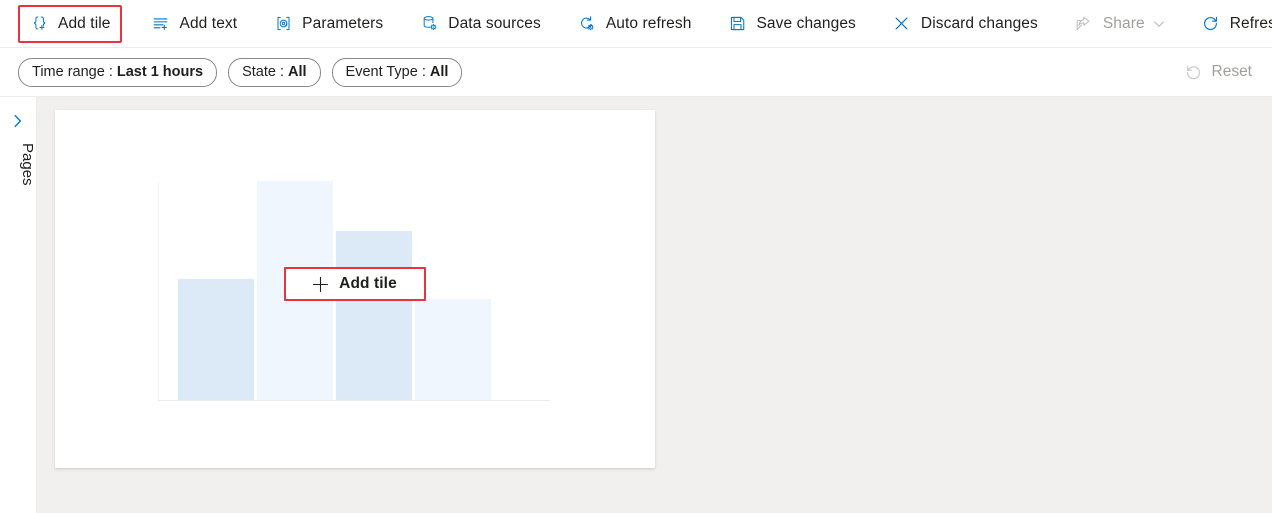  What do you see at coordinates (39, 24) in the screenshot?
I see `braces-plus-icon` at bounding box center [39, 24].